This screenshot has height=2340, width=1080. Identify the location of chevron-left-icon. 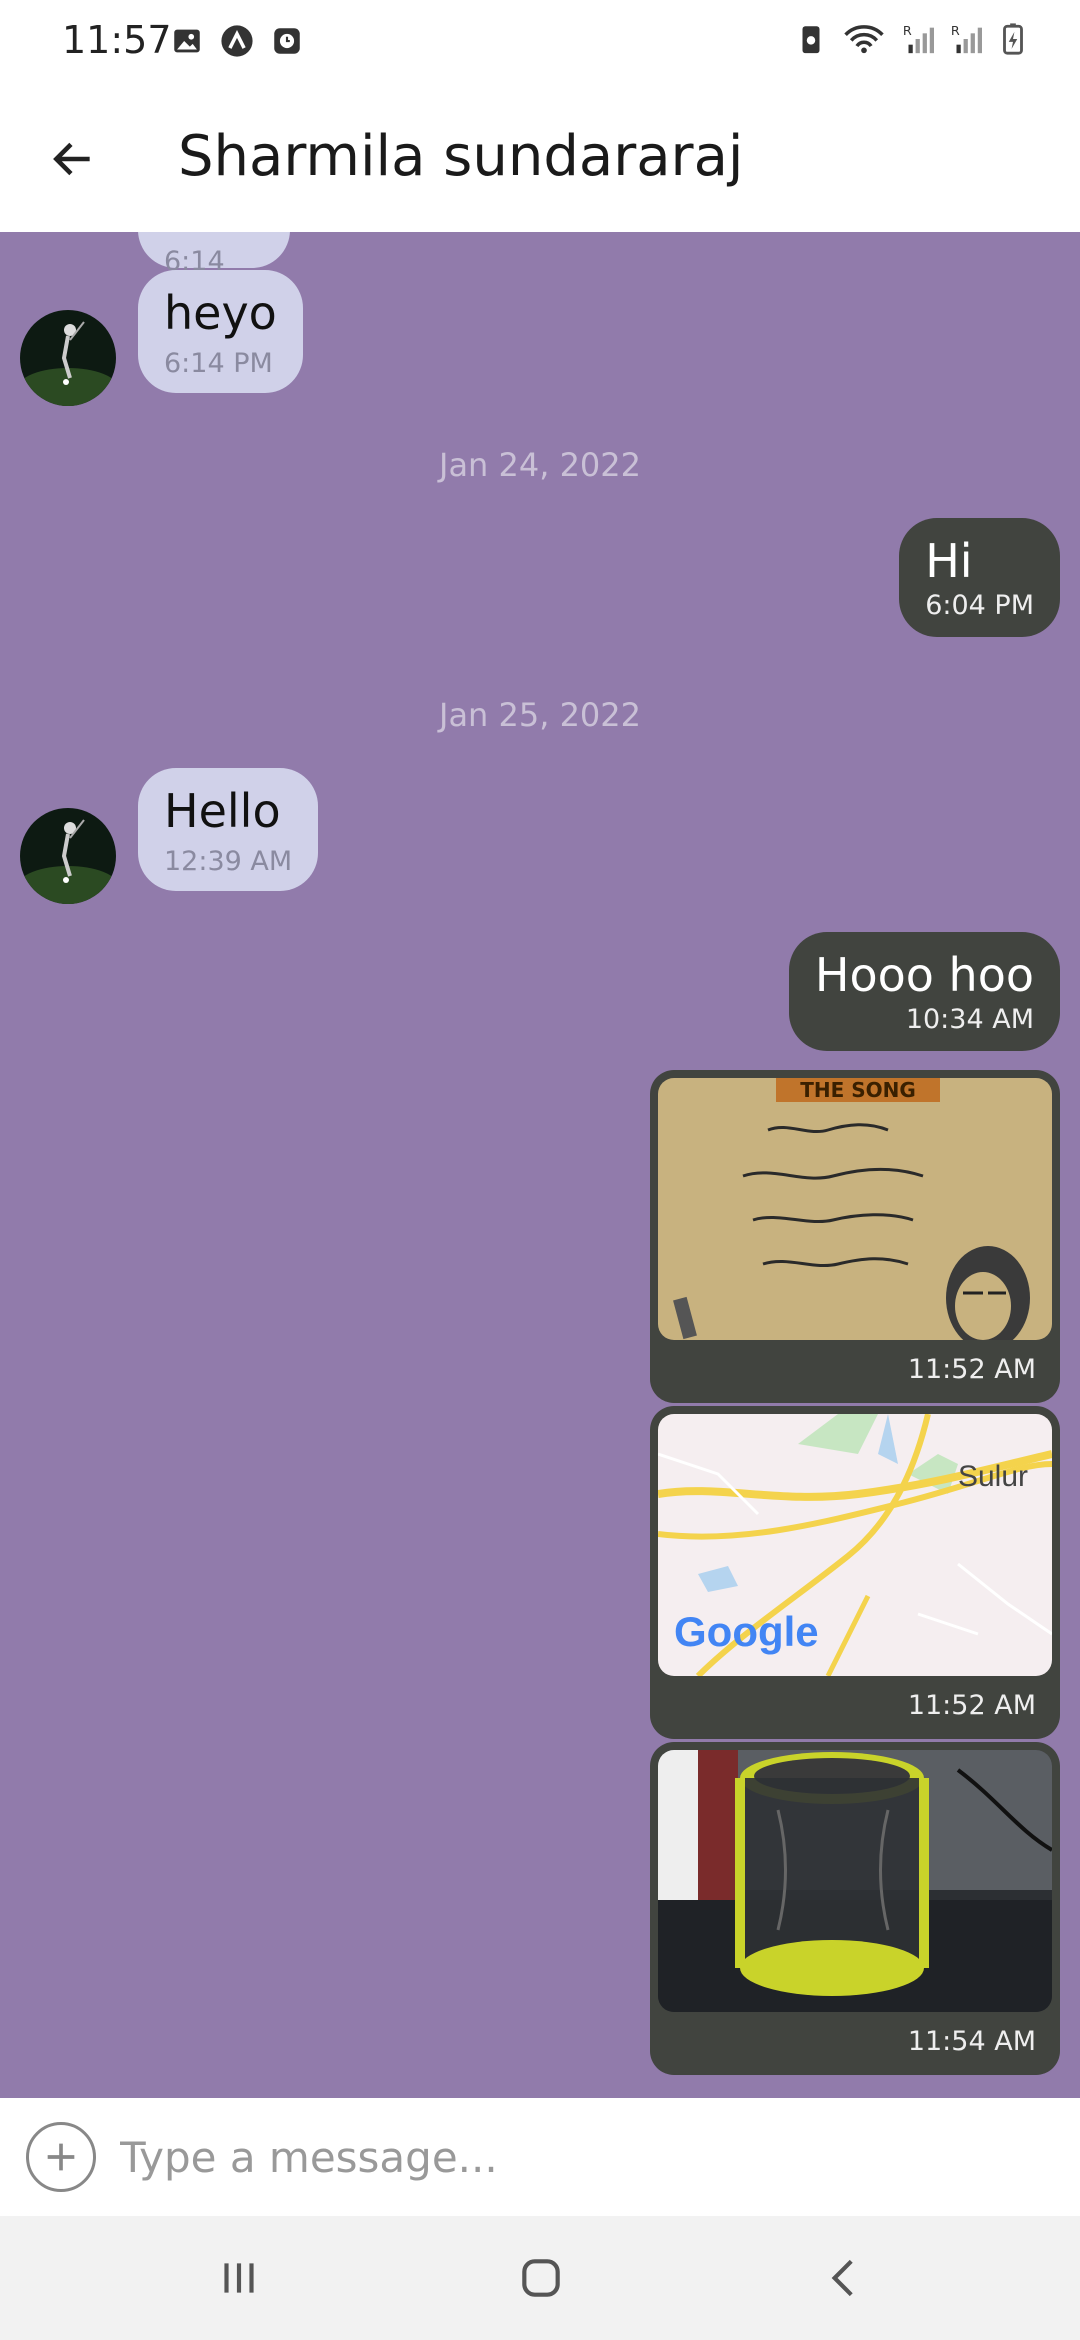
(842, 2278).